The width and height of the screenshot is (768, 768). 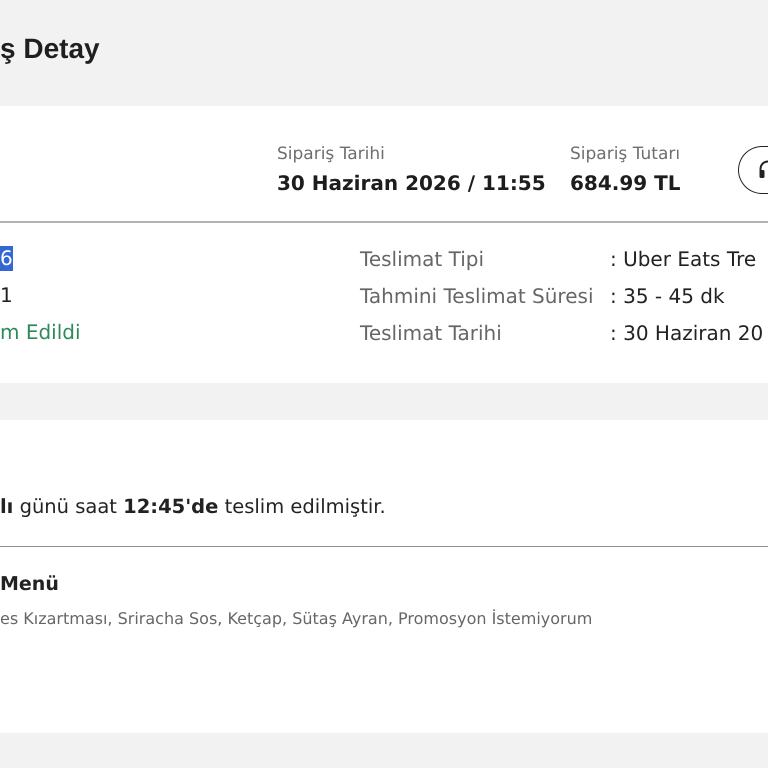 I want to click on delivery-value: : 35 - 45 dk, so click(x=668, y=296).